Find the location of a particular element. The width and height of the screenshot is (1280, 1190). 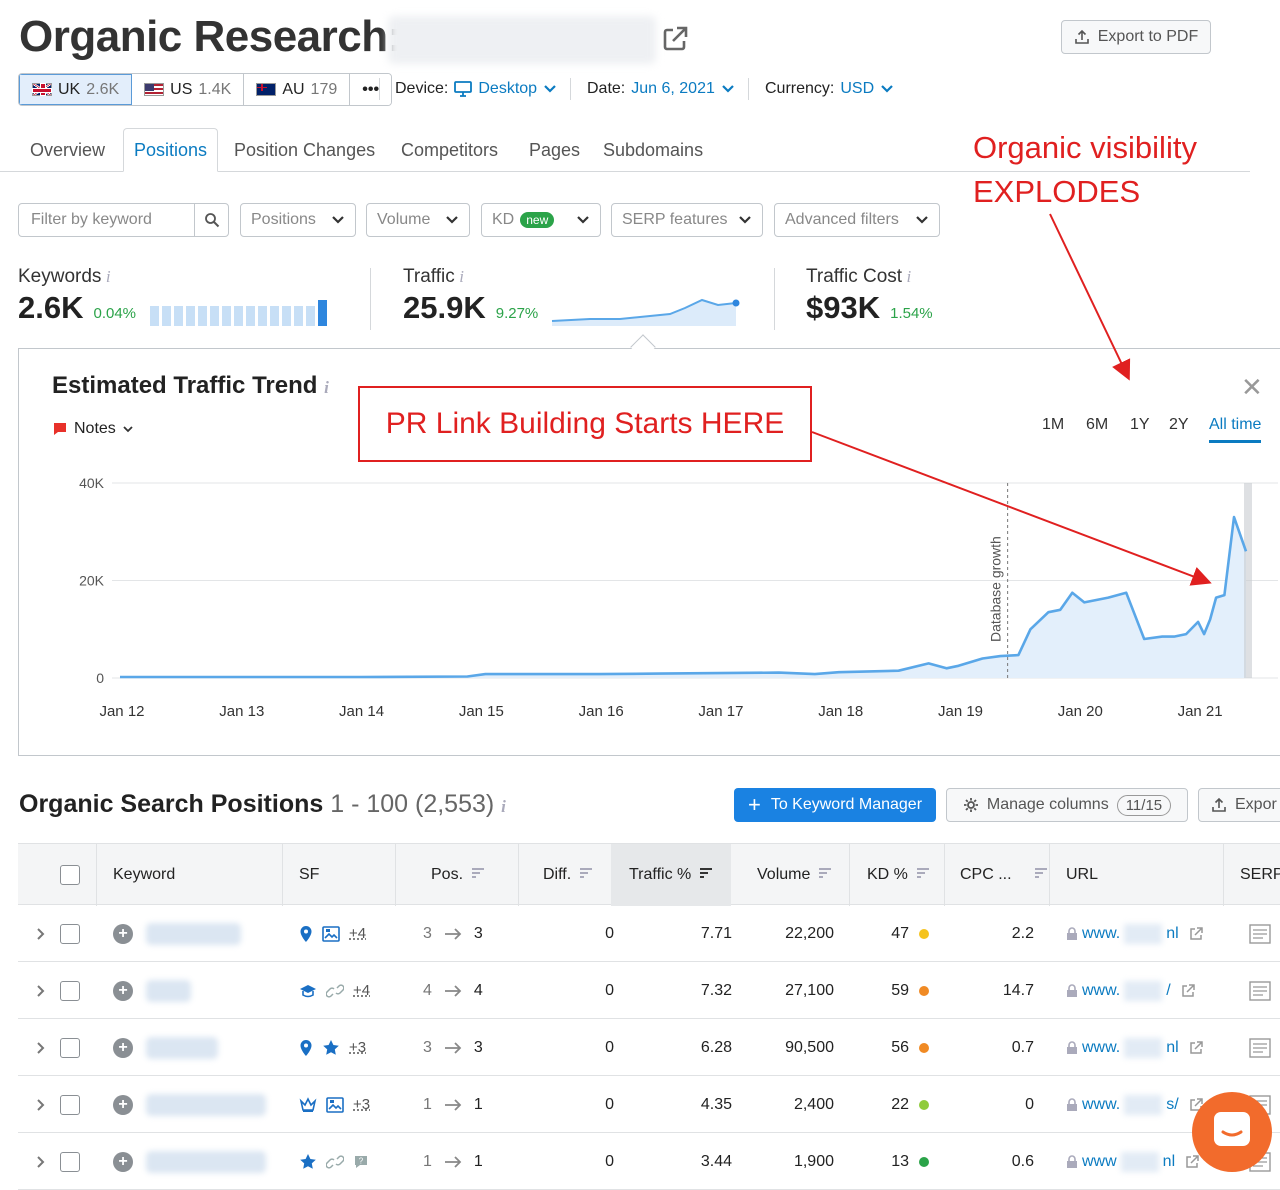

url-cell: www. / is located at coordinates (1130, 990).